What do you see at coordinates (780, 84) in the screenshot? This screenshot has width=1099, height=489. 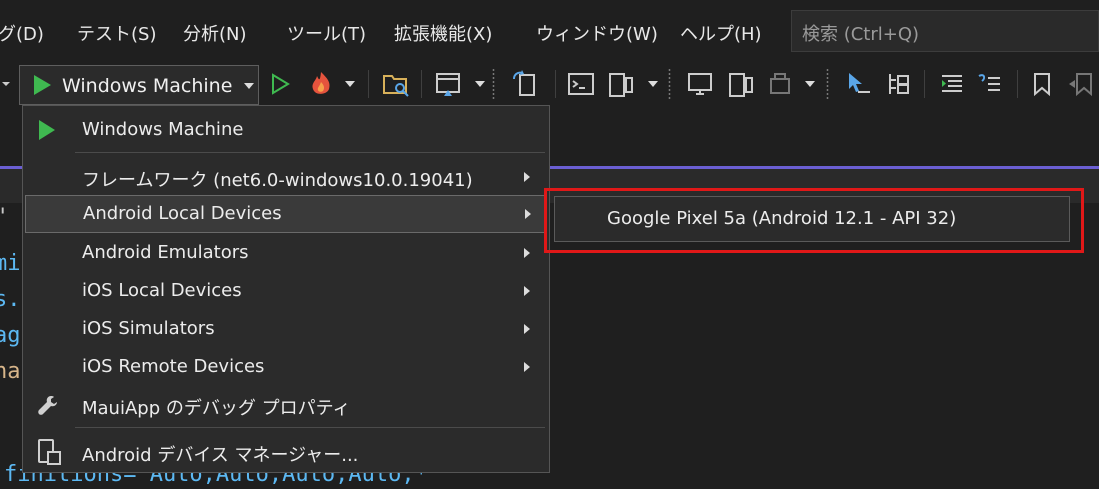 I see `package-icon` at bounding box center [780, 84].